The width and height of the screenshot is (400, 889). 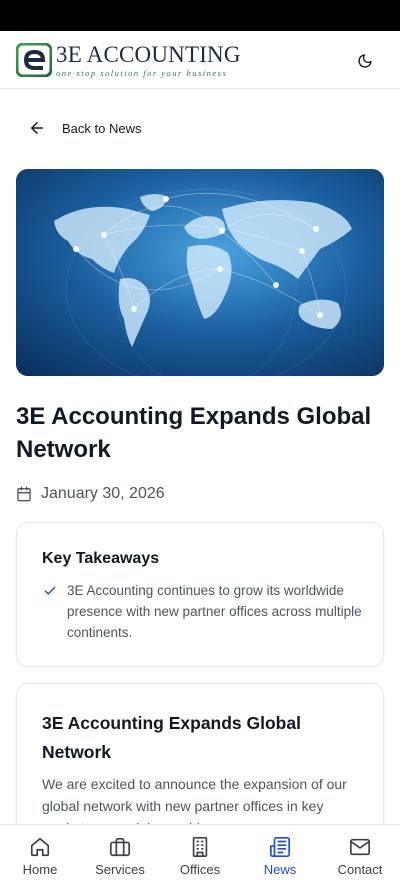 What do you see at coordinates (280, 847) in the screenshot?
I see `newspaper-icon` at bounding box center [280, 847].